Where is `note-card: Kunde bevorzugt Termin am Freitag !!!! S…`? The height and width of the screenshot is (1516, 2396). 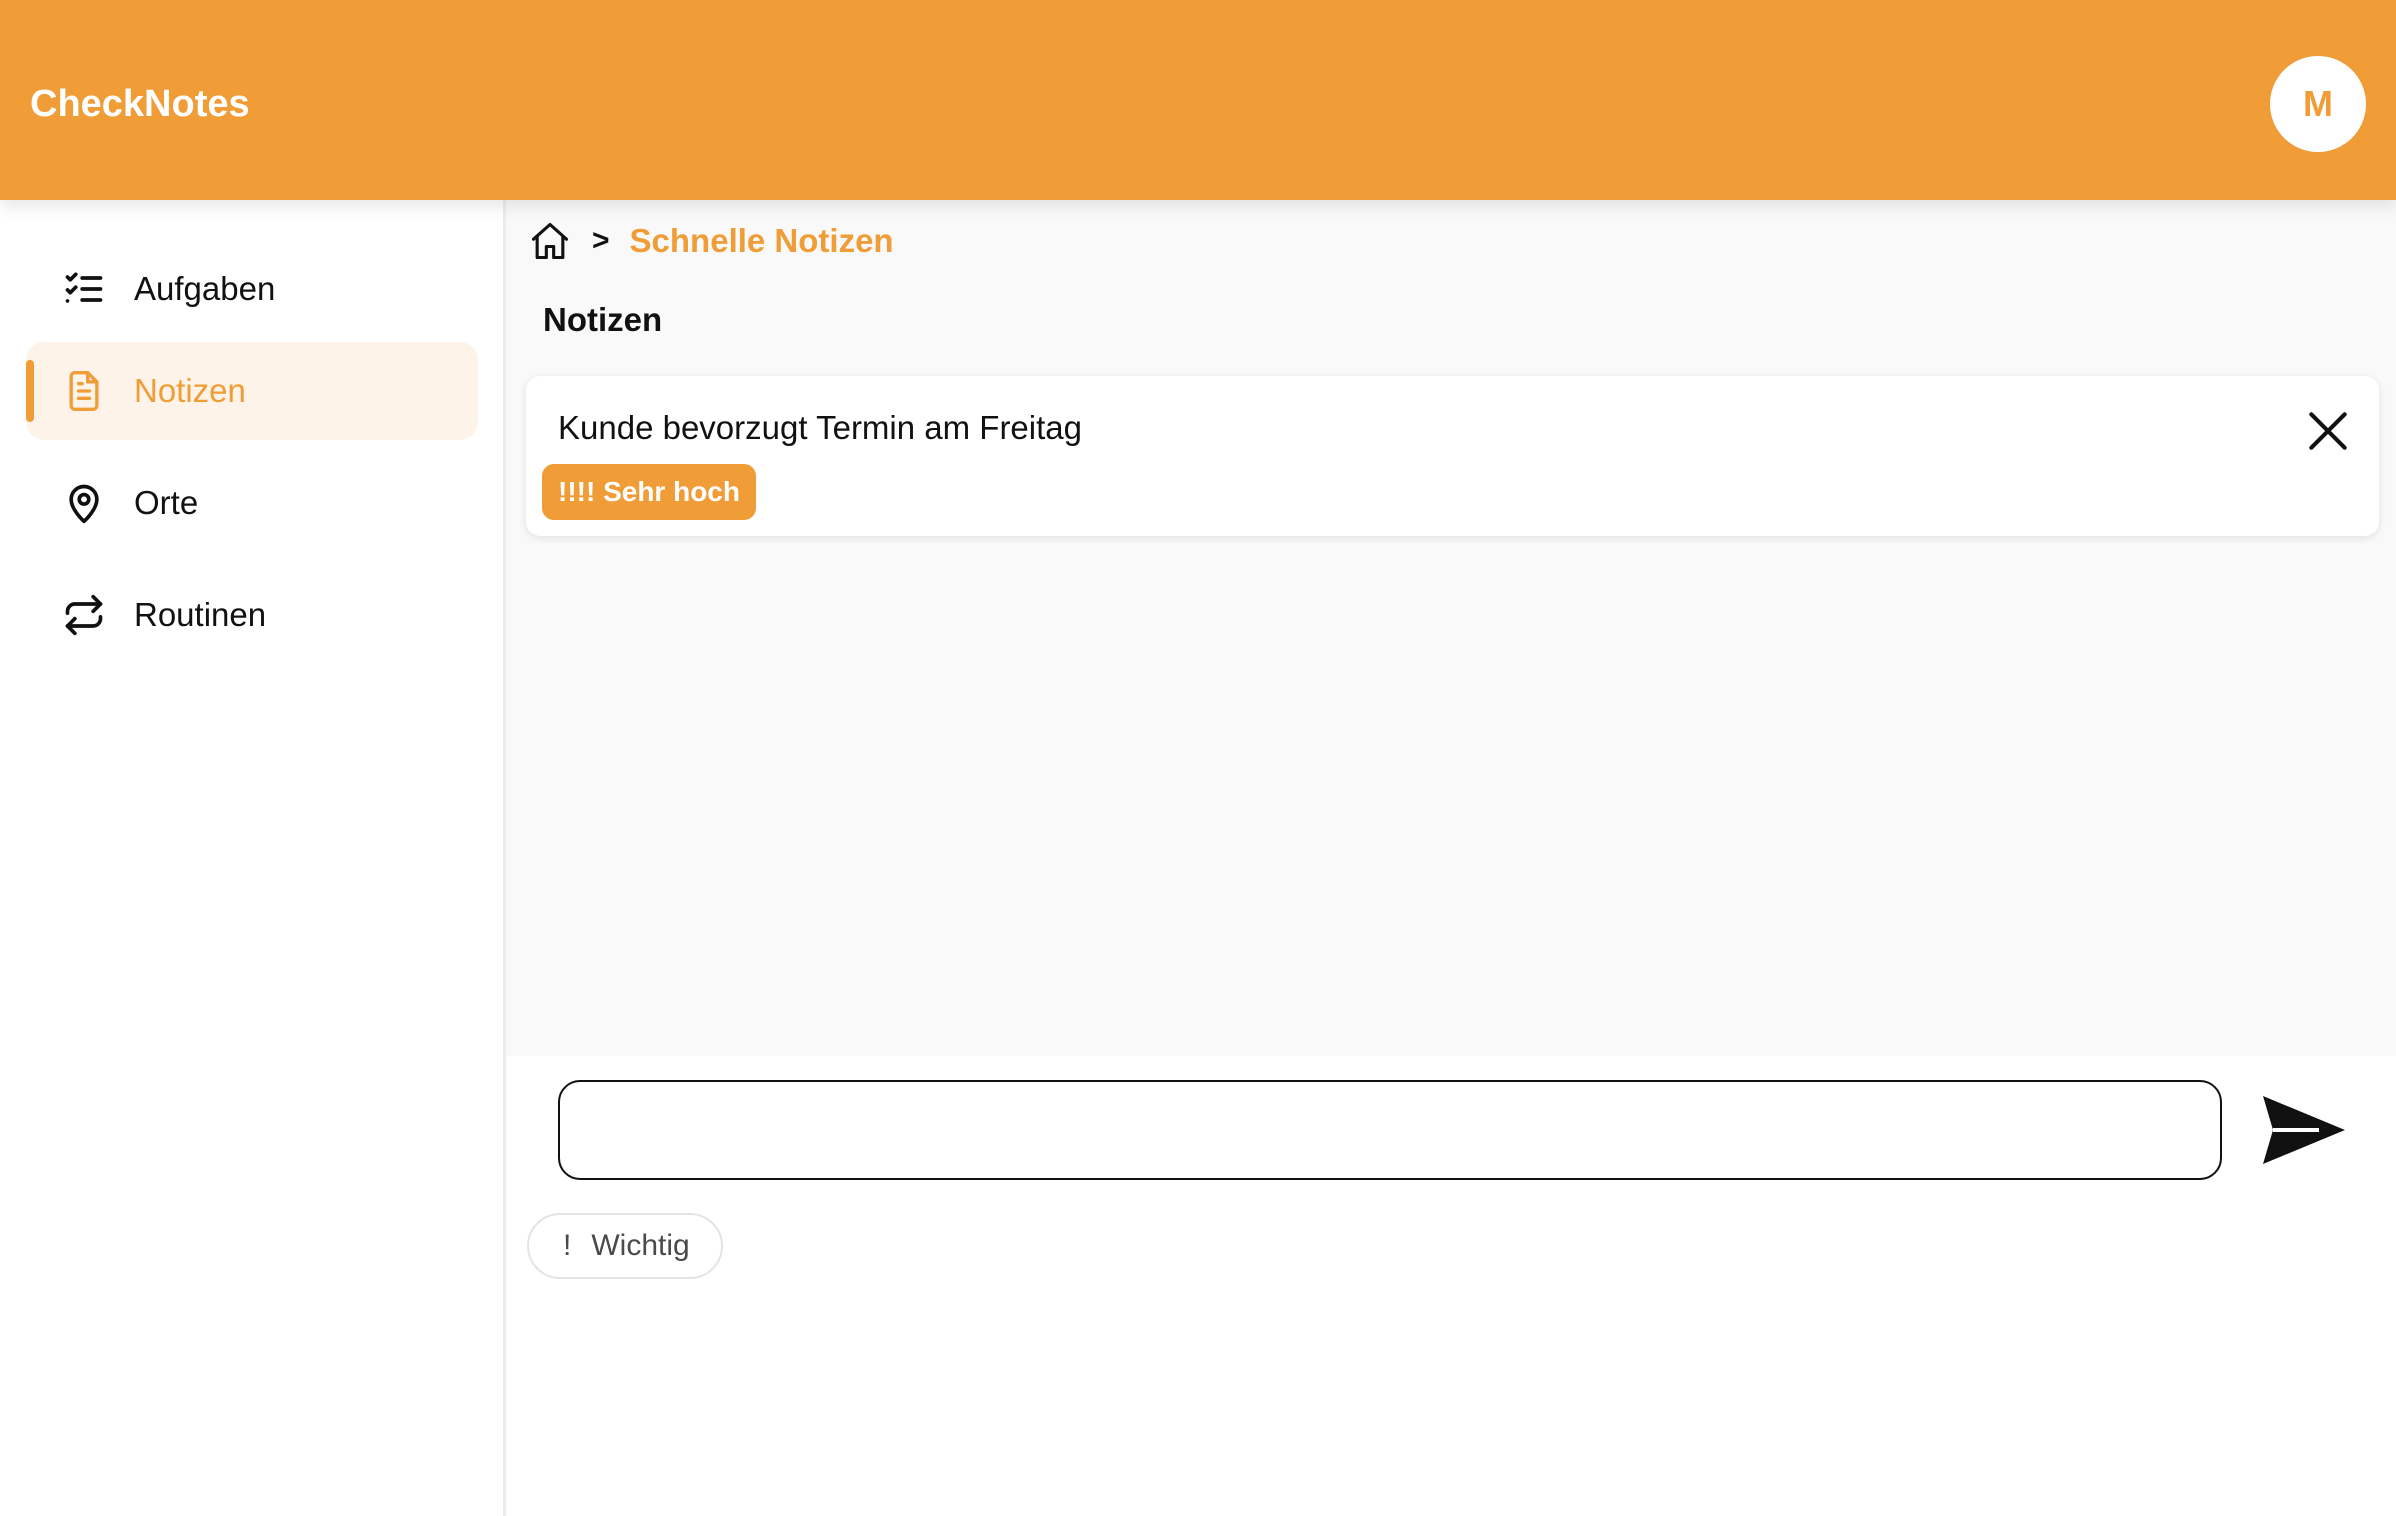
note-card: Kunde bevorzugt Termin am Freitag !!!! S… is located at coordinates (1452, 456).